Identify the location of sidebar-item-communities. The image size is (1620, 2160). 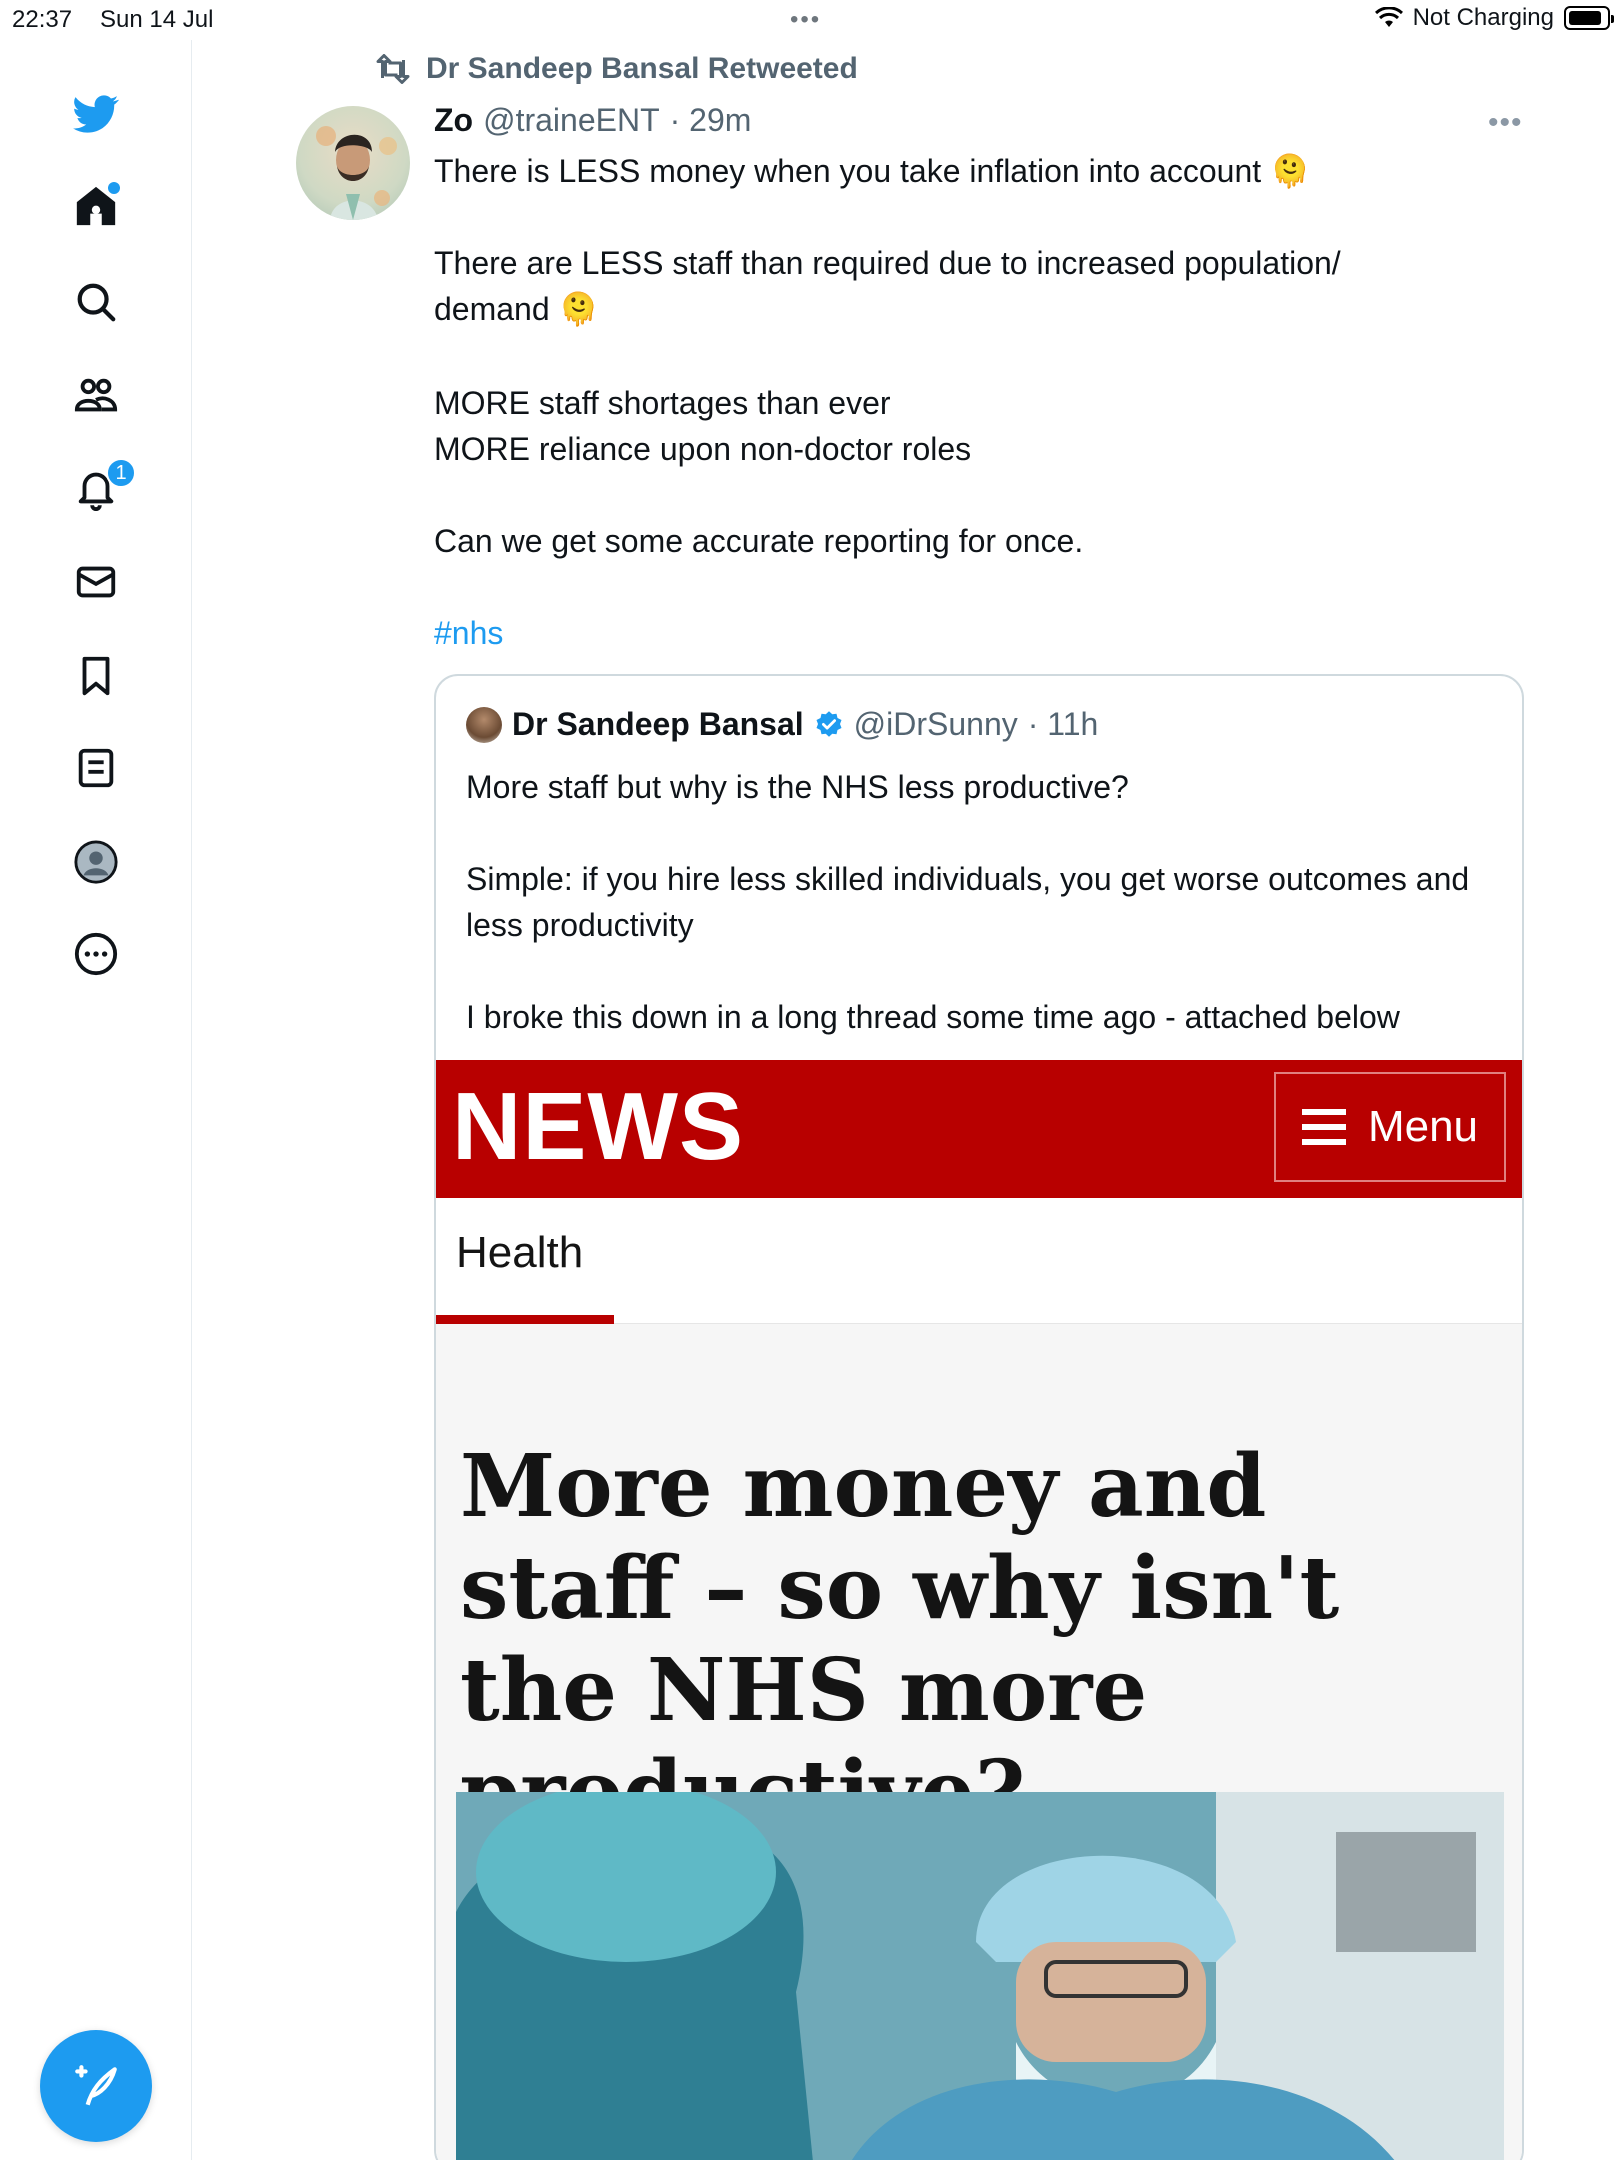
(96, 396).